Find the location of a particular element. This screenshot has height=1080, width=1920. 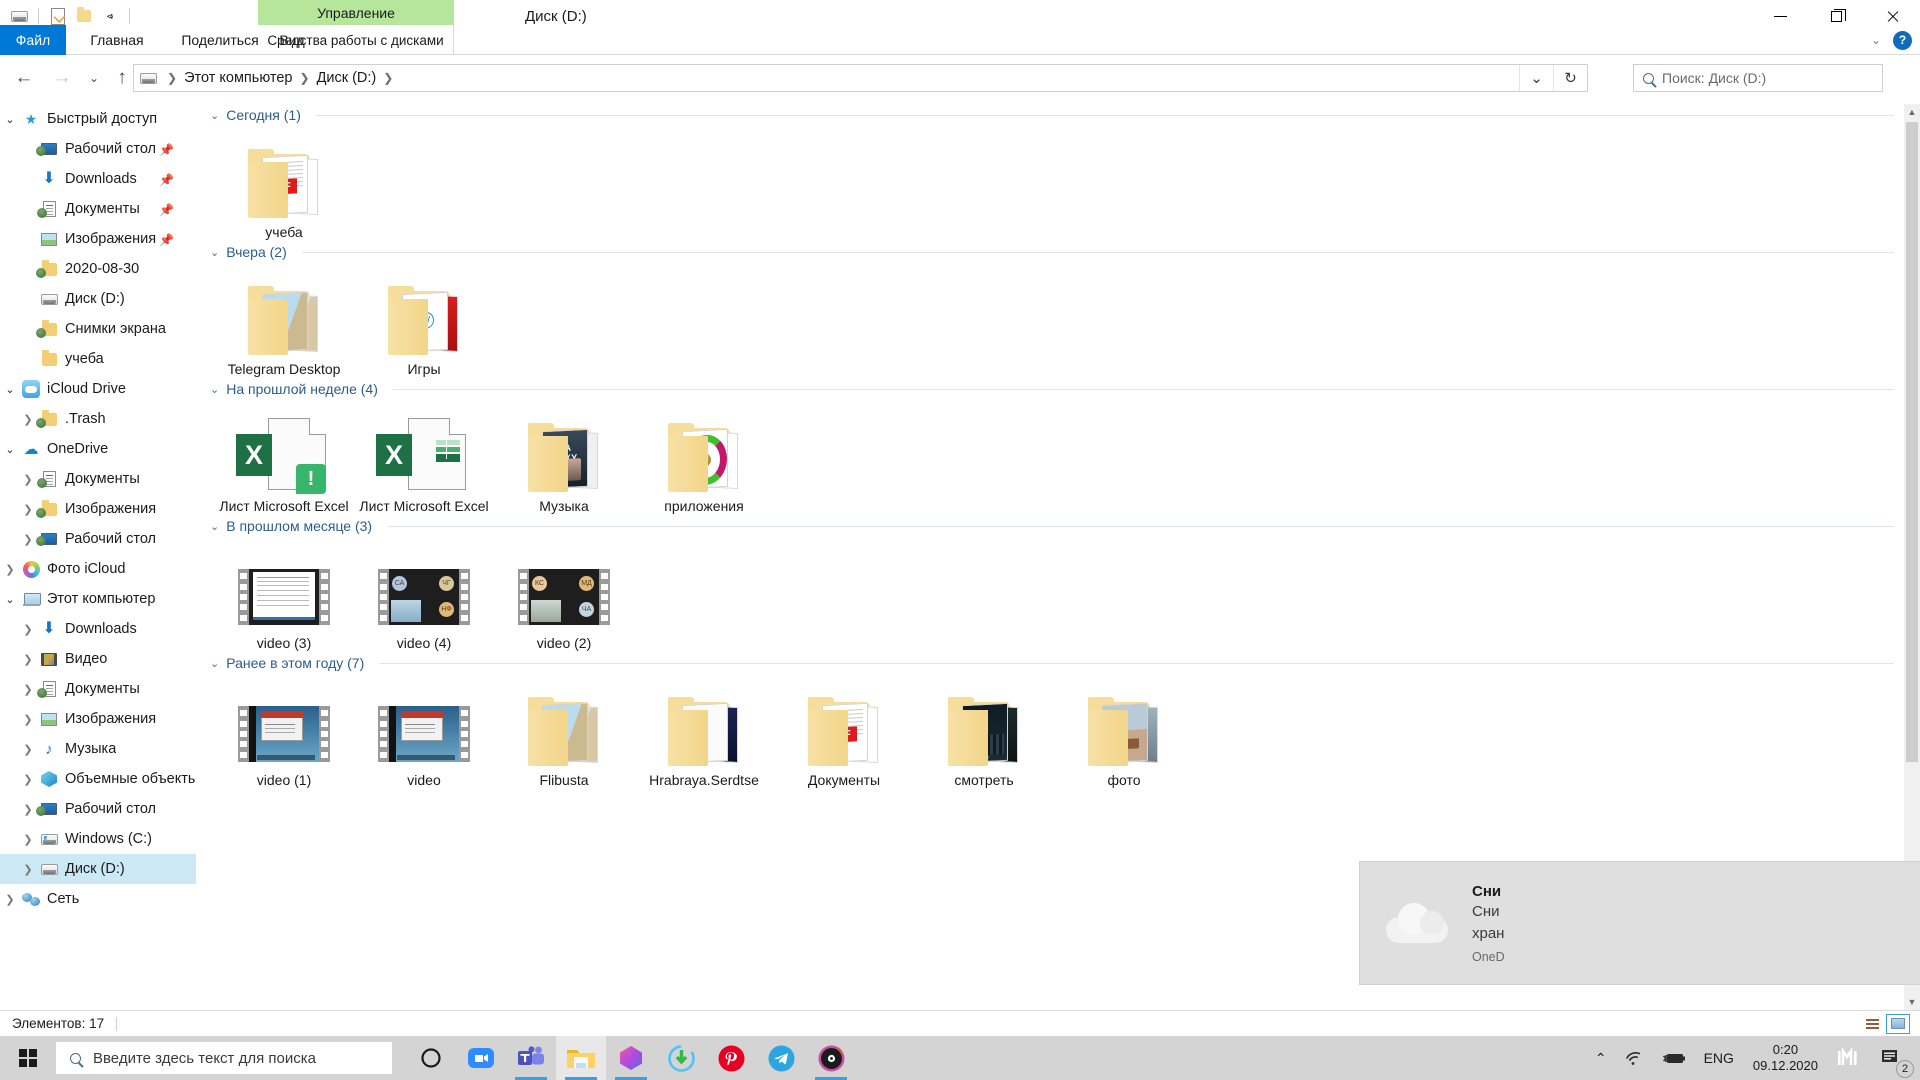

sidebar-item-1: Рабочий стол 📌 is located at coordinates (98, 149).